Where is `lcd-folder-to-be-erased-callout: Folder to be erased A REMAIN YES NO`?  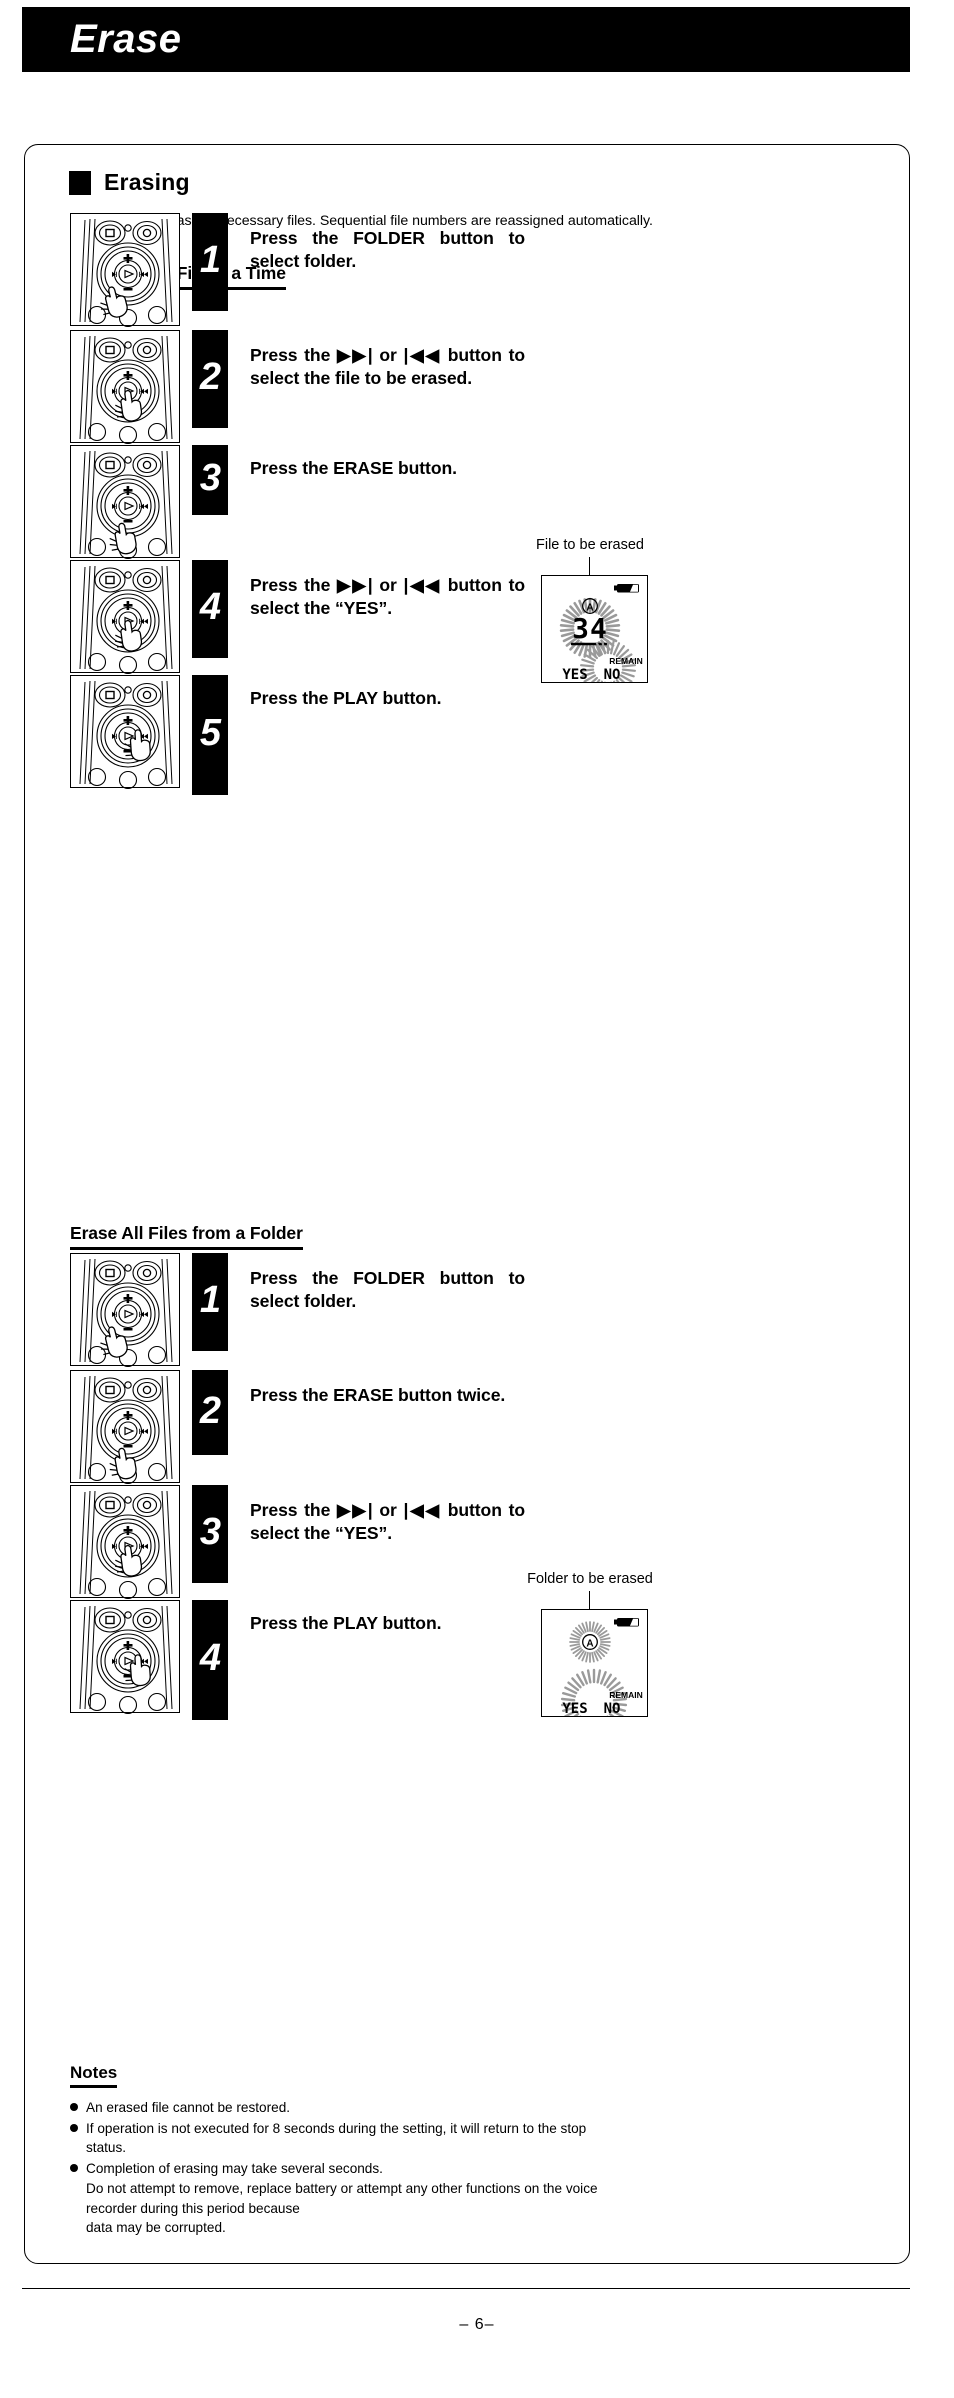
lcd-folder-to-be-erased-callout: Folder to be erased A REMAIN YES NO is located at coordinates (590, 1644).